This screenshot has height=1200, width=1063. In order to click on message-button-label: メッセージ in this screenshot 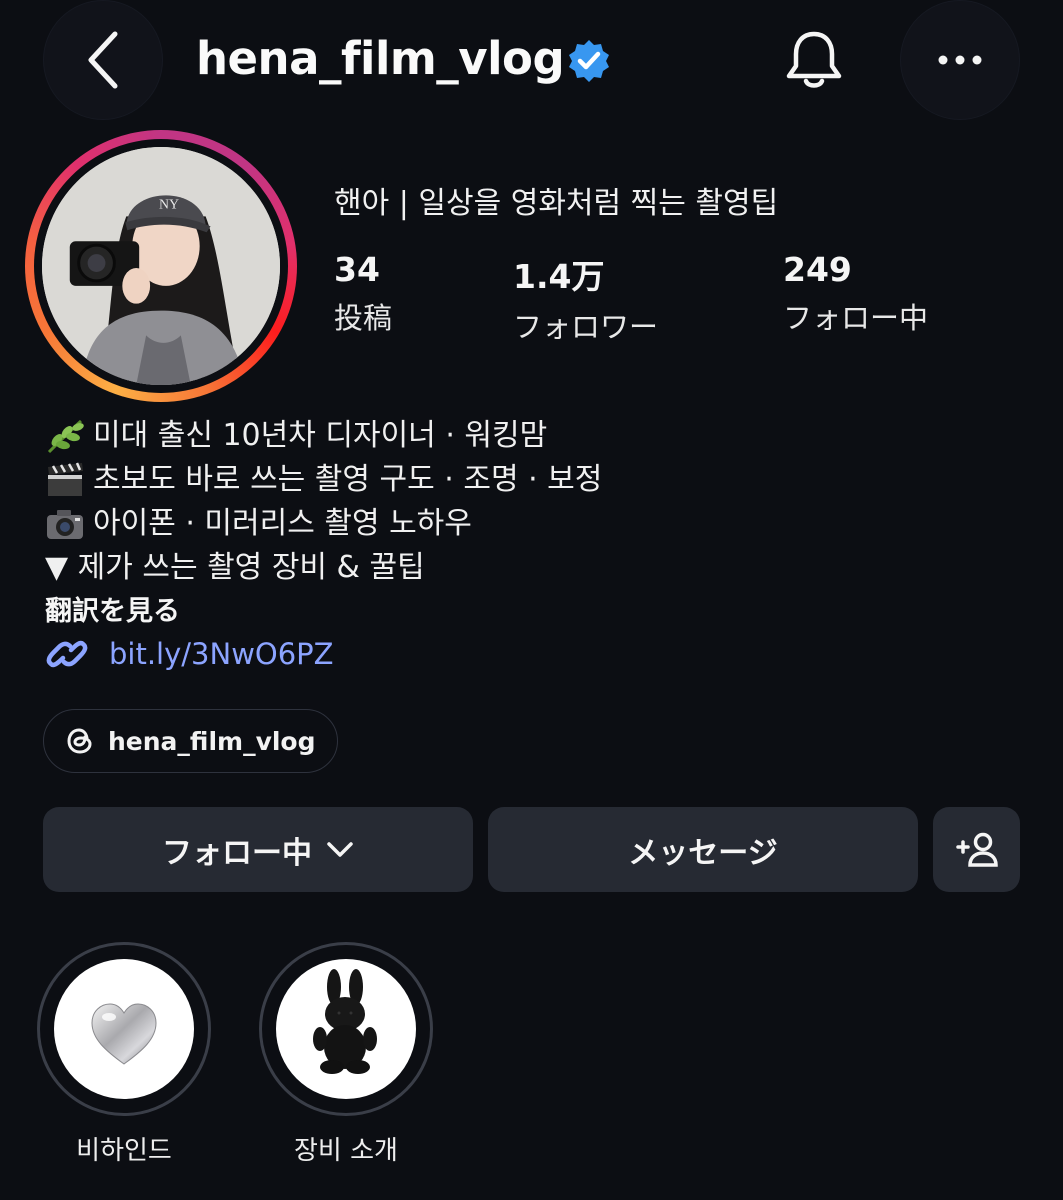, I will do `click(703, 853)`.